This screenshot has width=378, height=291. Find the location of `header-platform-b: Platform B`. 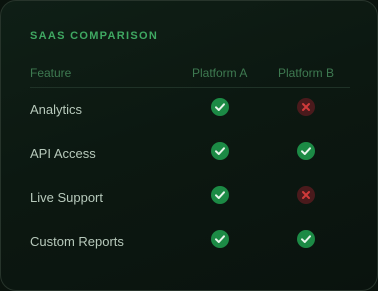

header-platform-b: Platform B is located at coordinates (306, 73).